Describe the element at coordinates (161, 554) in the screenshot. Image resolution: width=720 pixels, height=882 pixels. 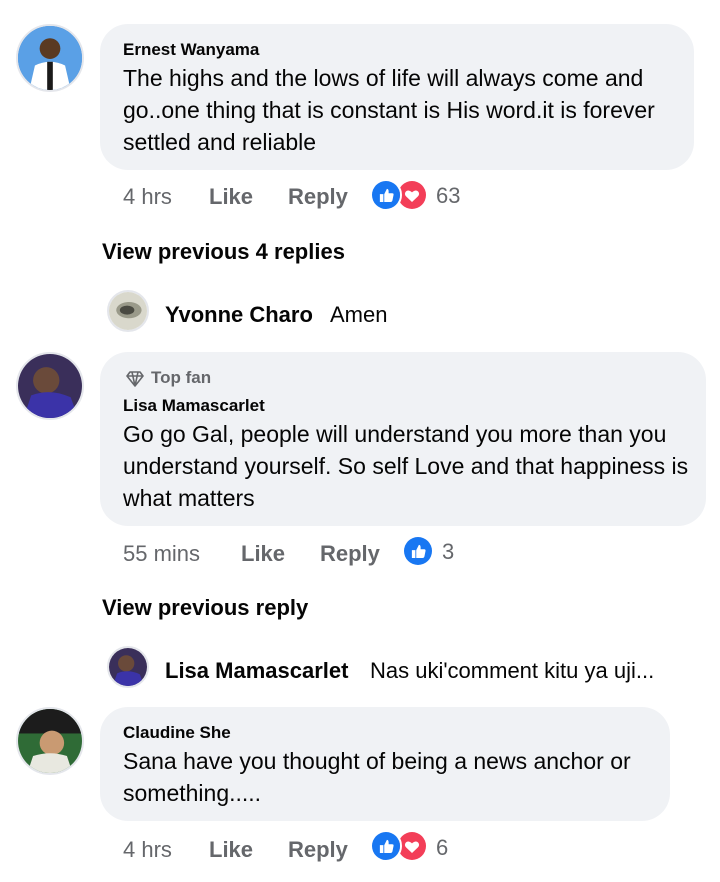
I see `comment-timestamp: 55 mins` at that location.